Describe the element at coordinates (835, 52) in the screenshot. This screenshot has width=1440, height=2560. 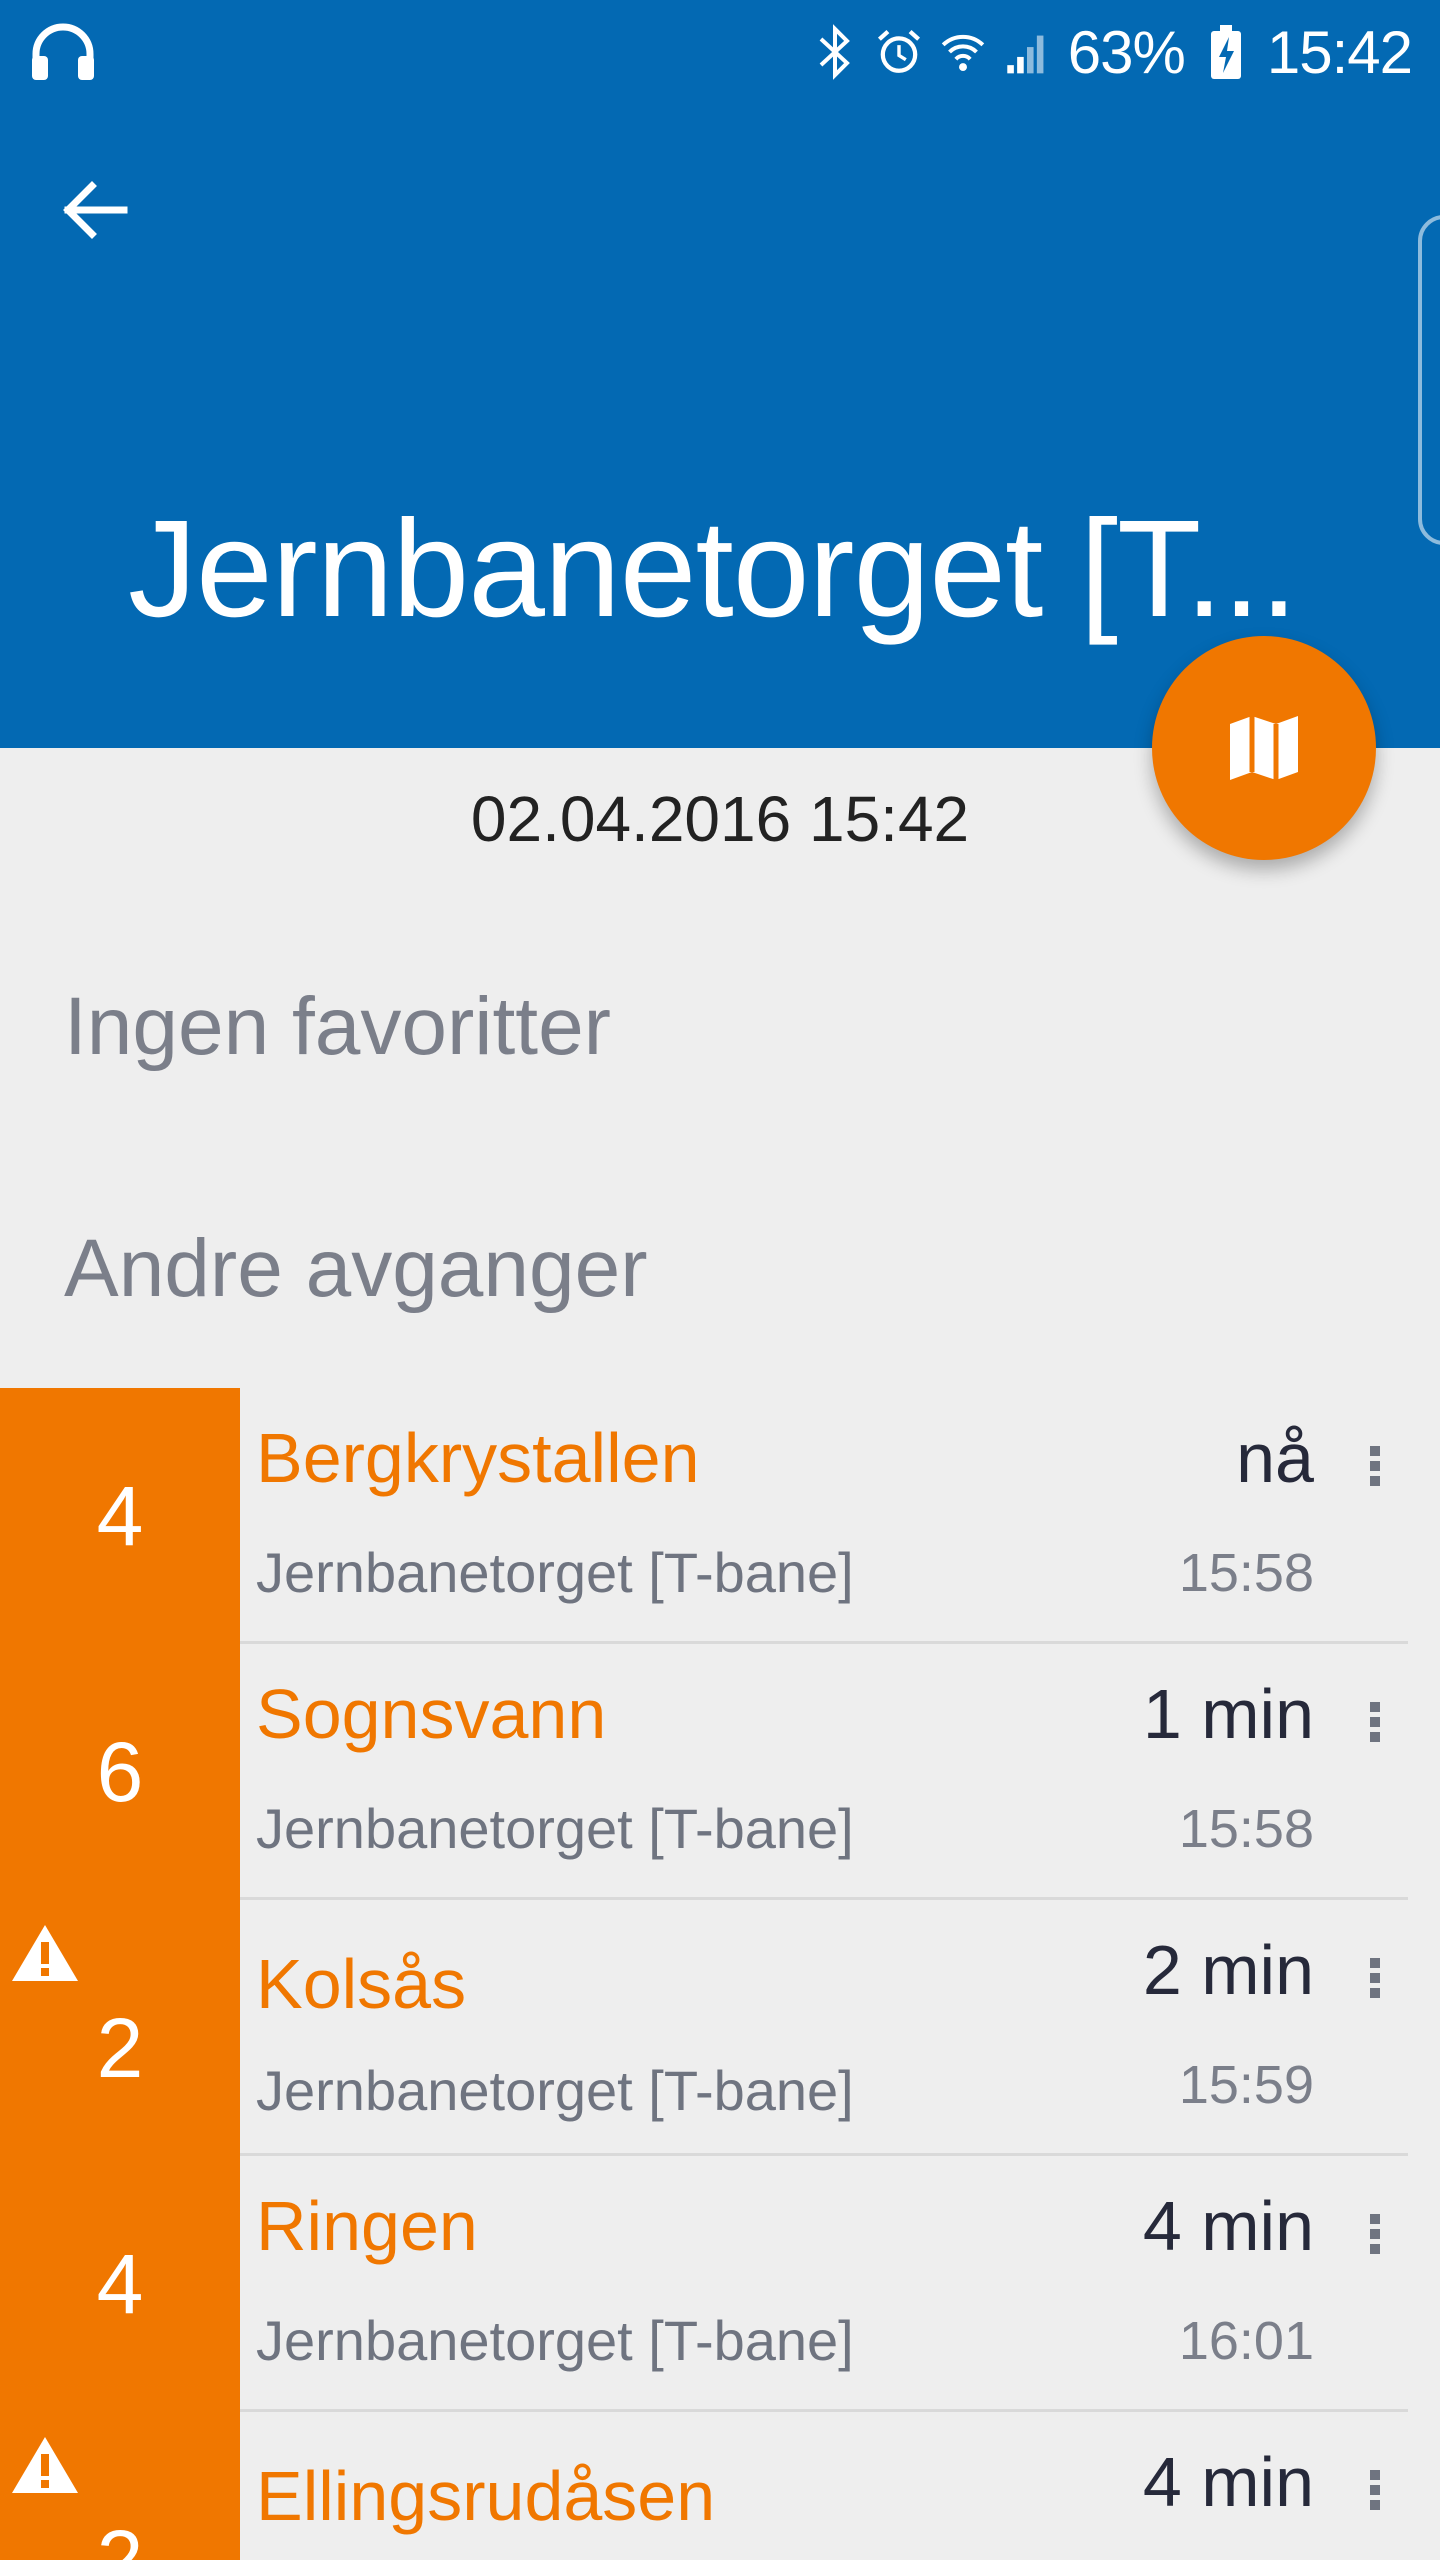
I see `bluetooth-icon` at that location.